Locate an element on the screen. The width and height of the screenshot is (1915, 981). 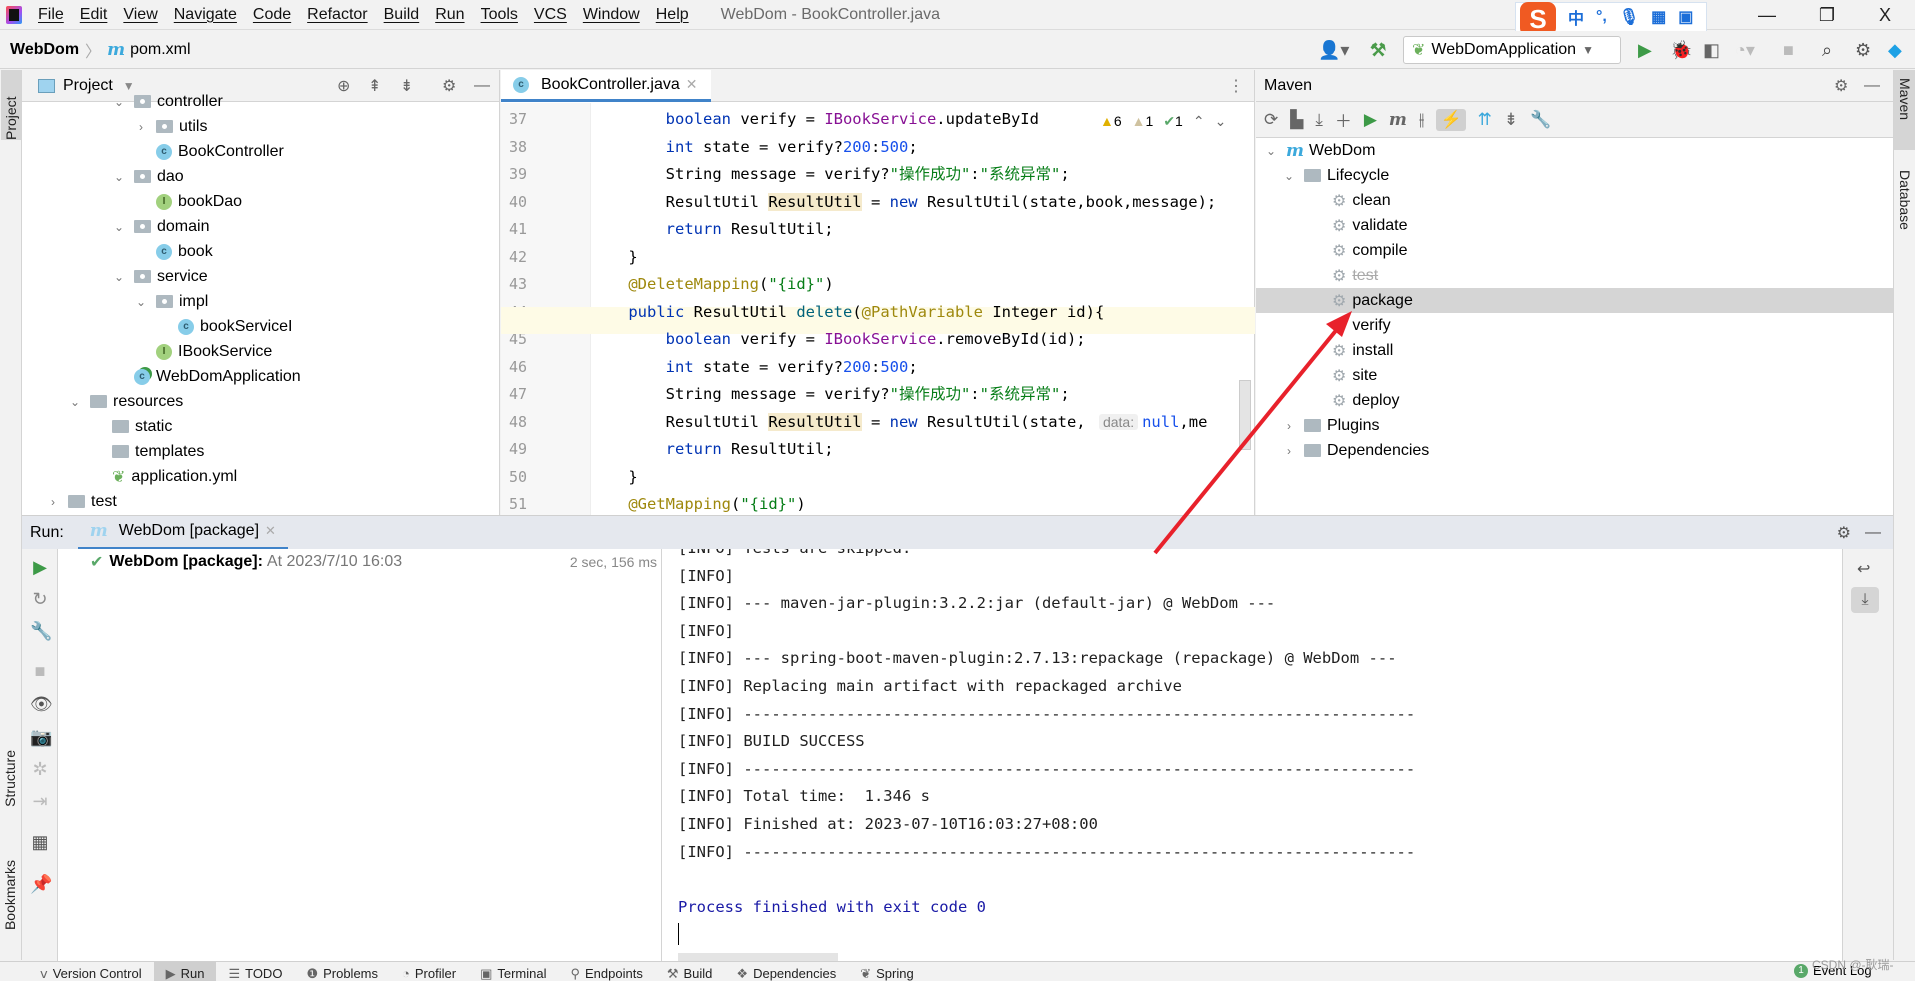
tool-window-dependencies: ❖ Dependencies is located at coordinates (786, 971).